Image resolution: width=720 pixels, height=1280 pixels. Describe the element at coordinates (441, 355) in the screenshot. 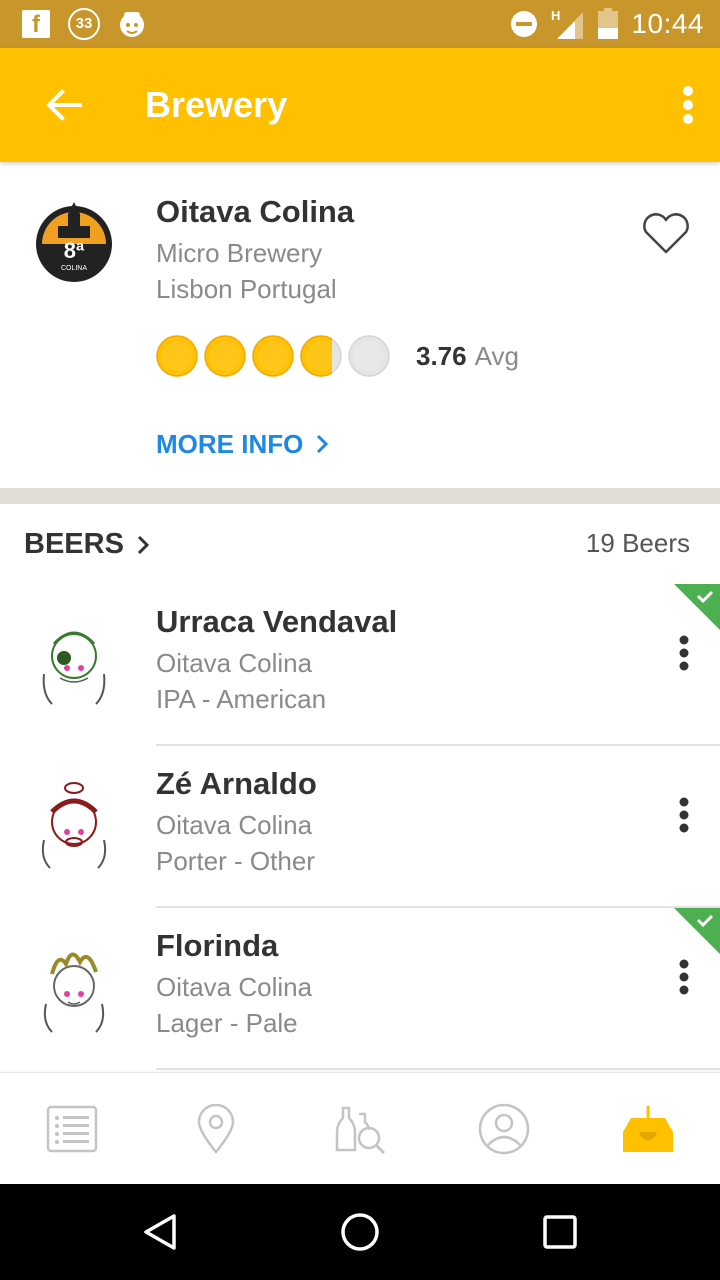

I see `rating-value: 3.76` at that location.